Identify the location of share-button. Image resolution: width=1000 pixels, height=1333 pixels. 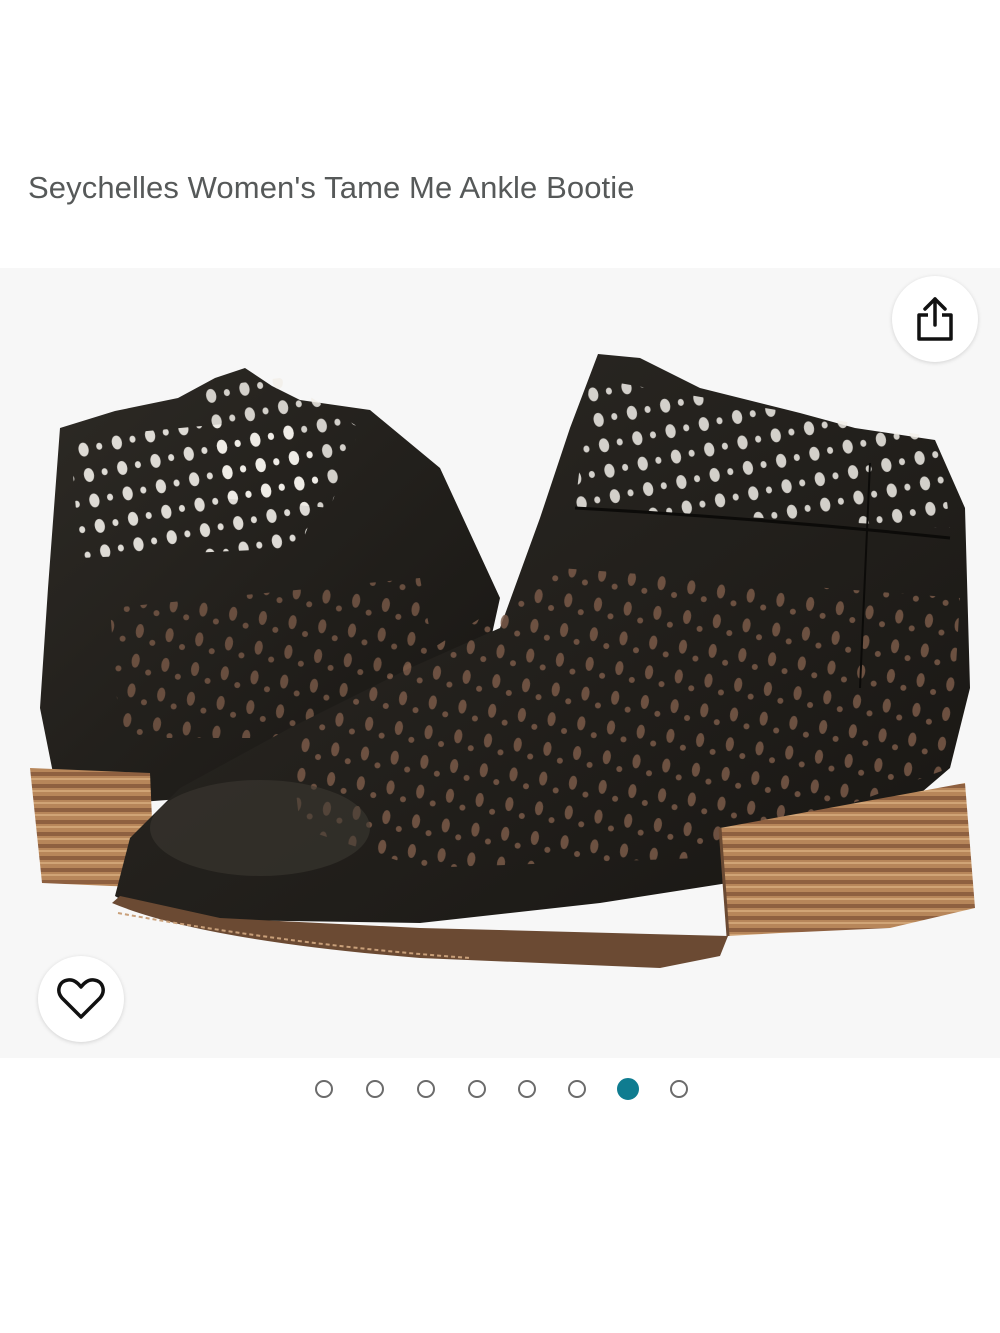
(935, 319).